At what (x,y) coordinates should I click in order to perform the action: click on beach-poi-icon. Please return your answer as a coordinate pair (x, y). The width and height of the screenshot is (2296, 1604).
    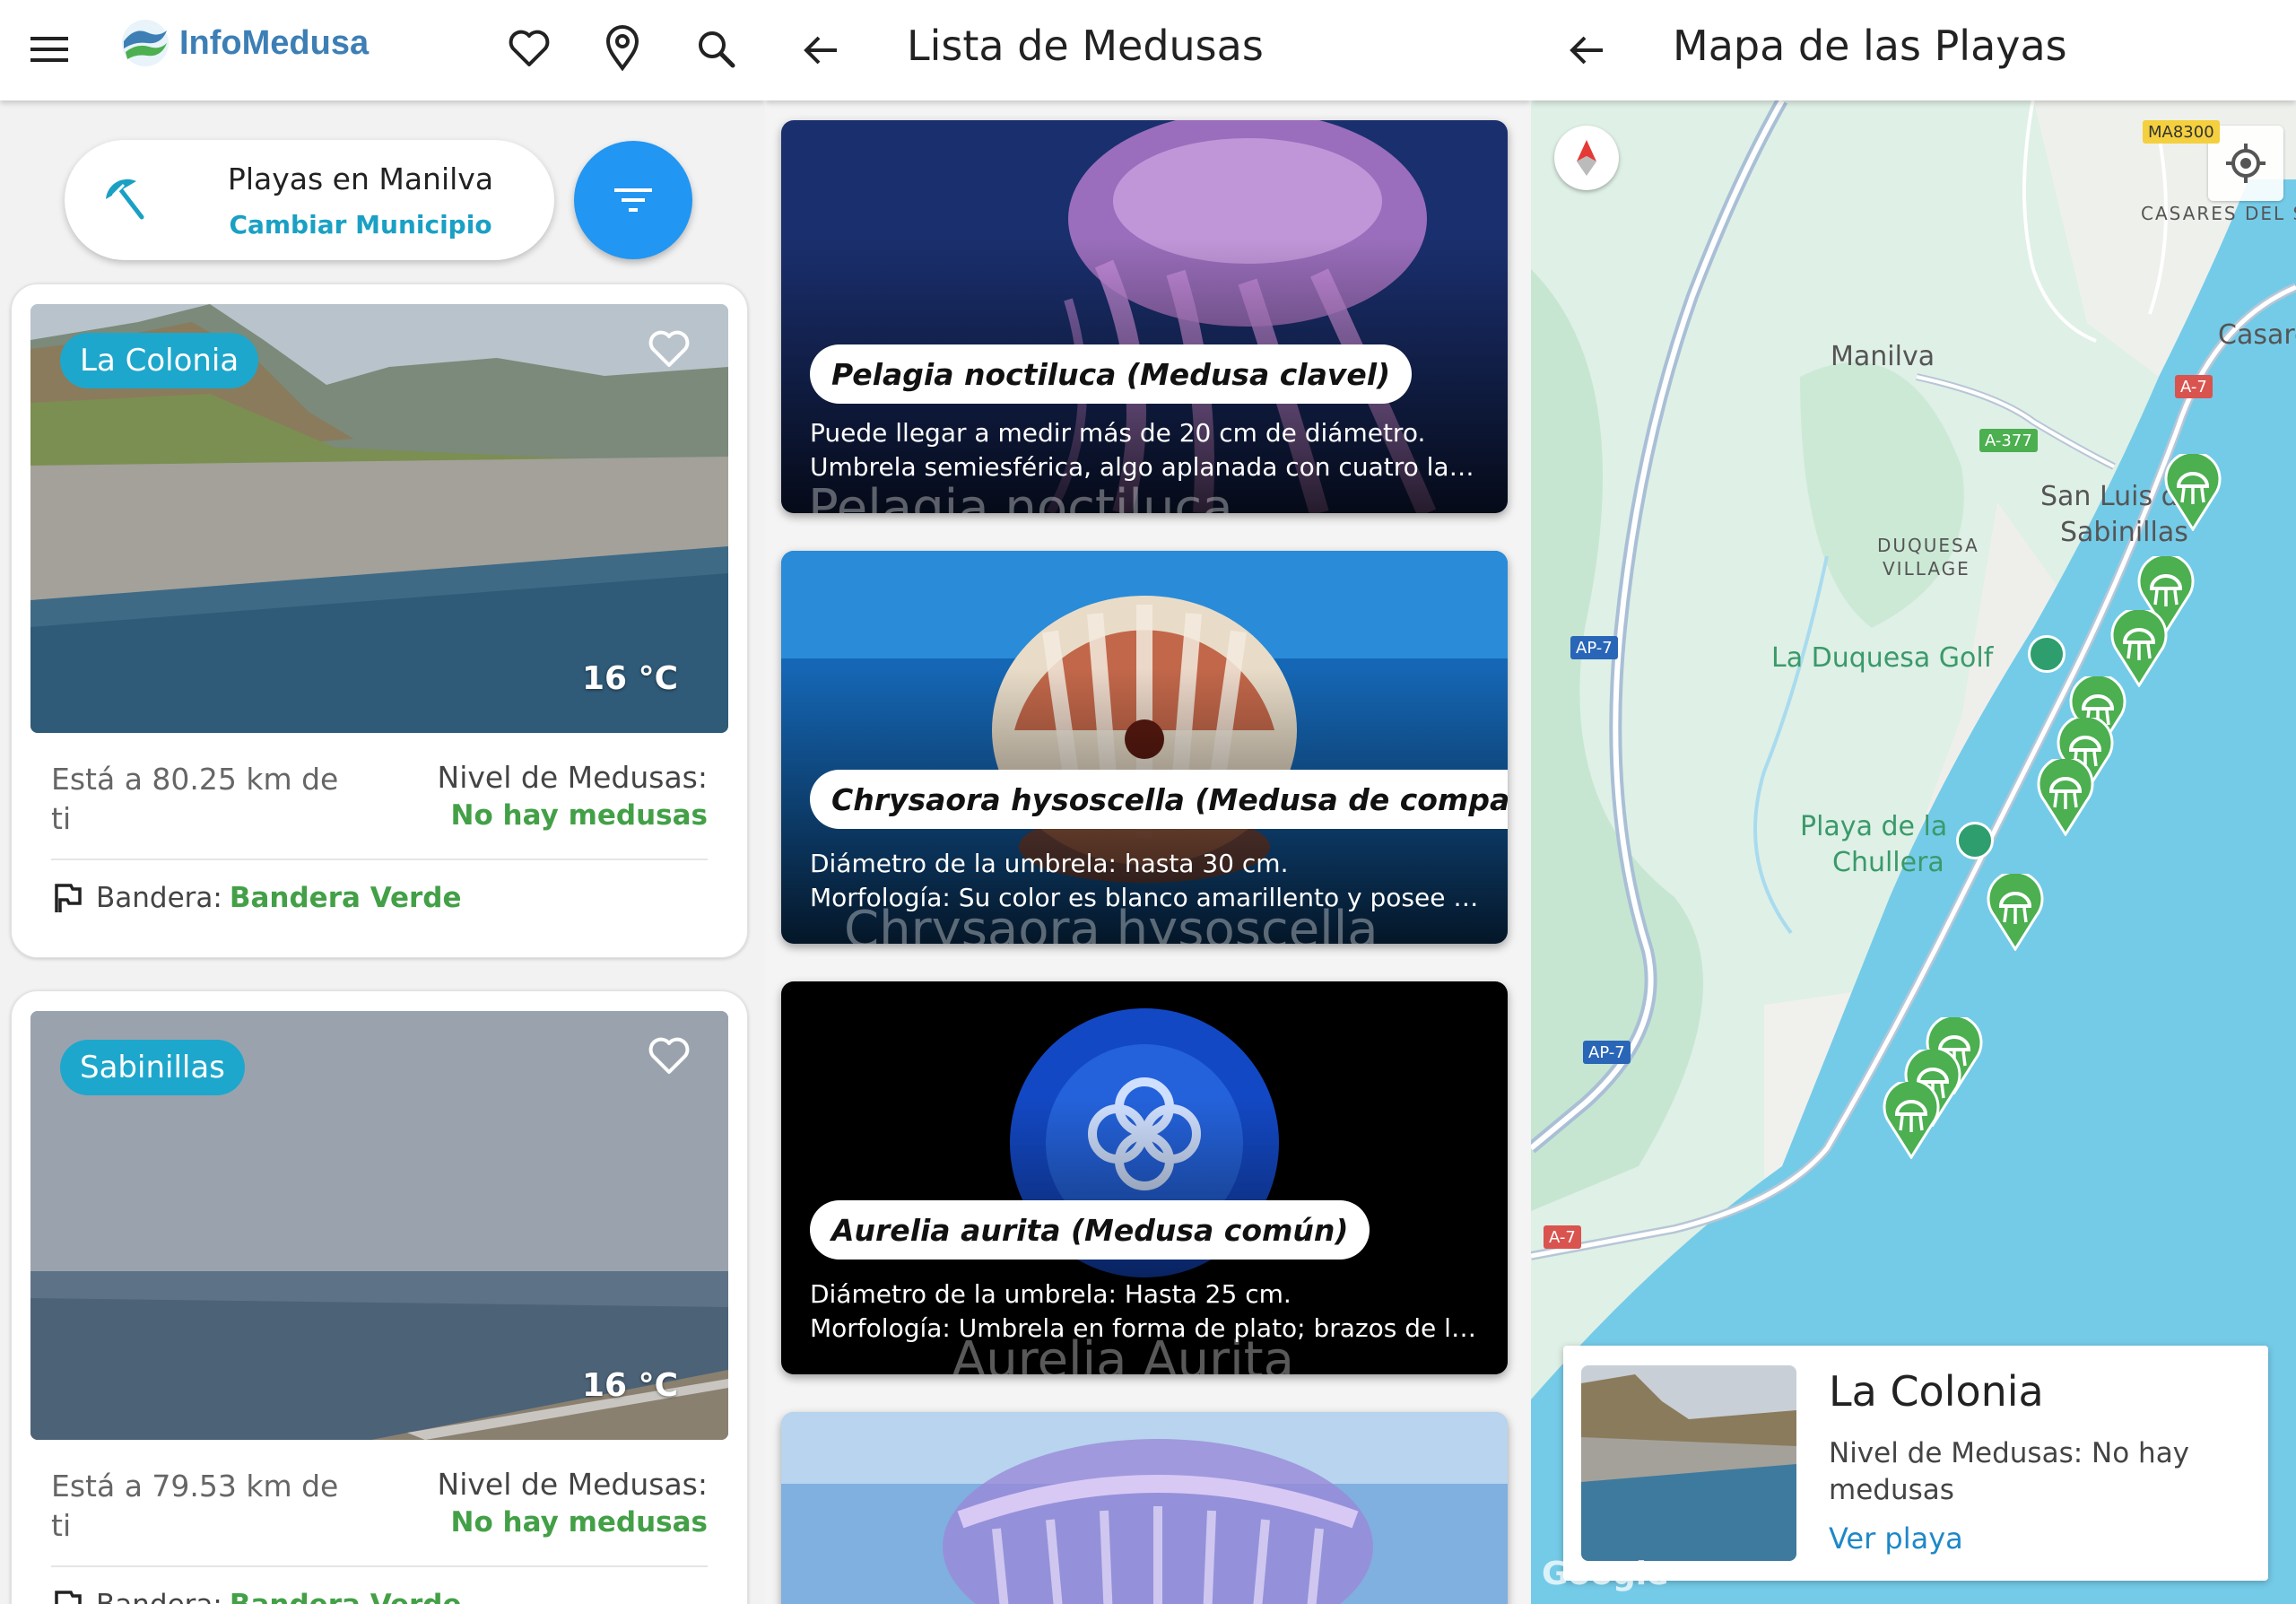
    Looking at the image, I should click on (1975, 840).